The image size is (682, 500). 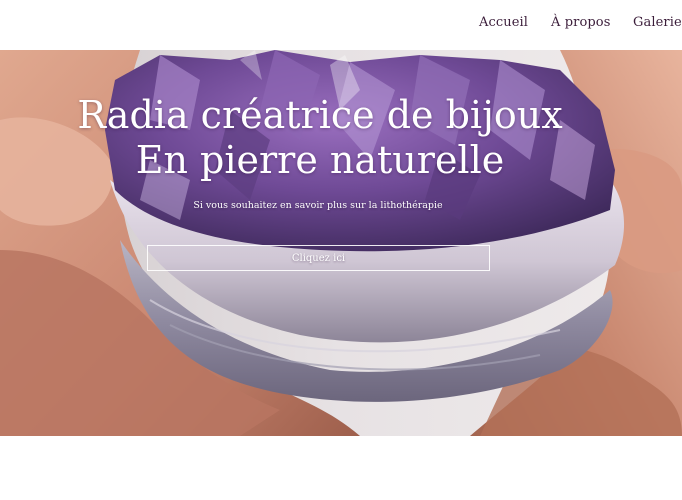 I want to click on nav-link-accueil: Accueil, so click(x=503, y=22).